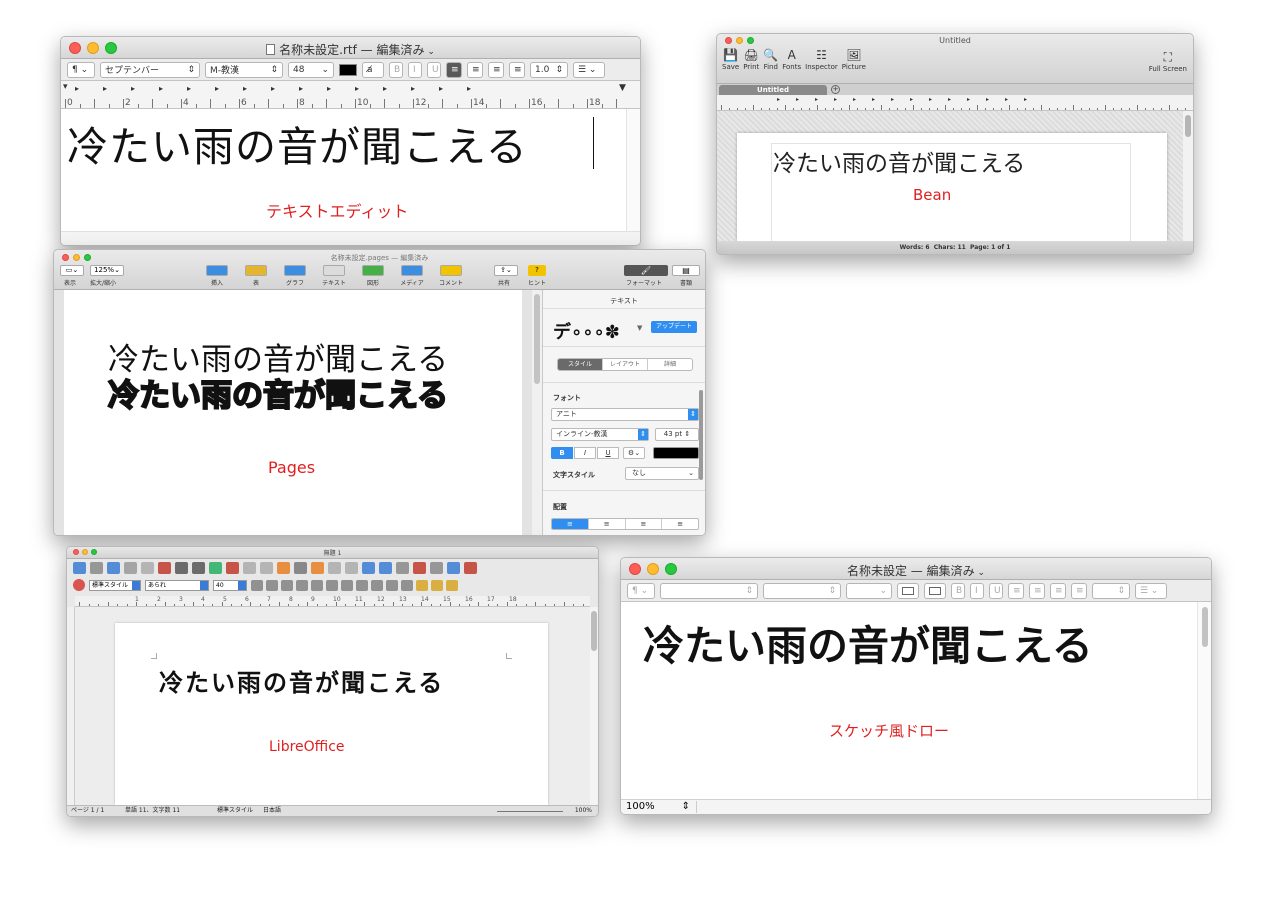  Describe the element at coordinates (300, 568) in the screenshot. I see `clone-icon` at that location.